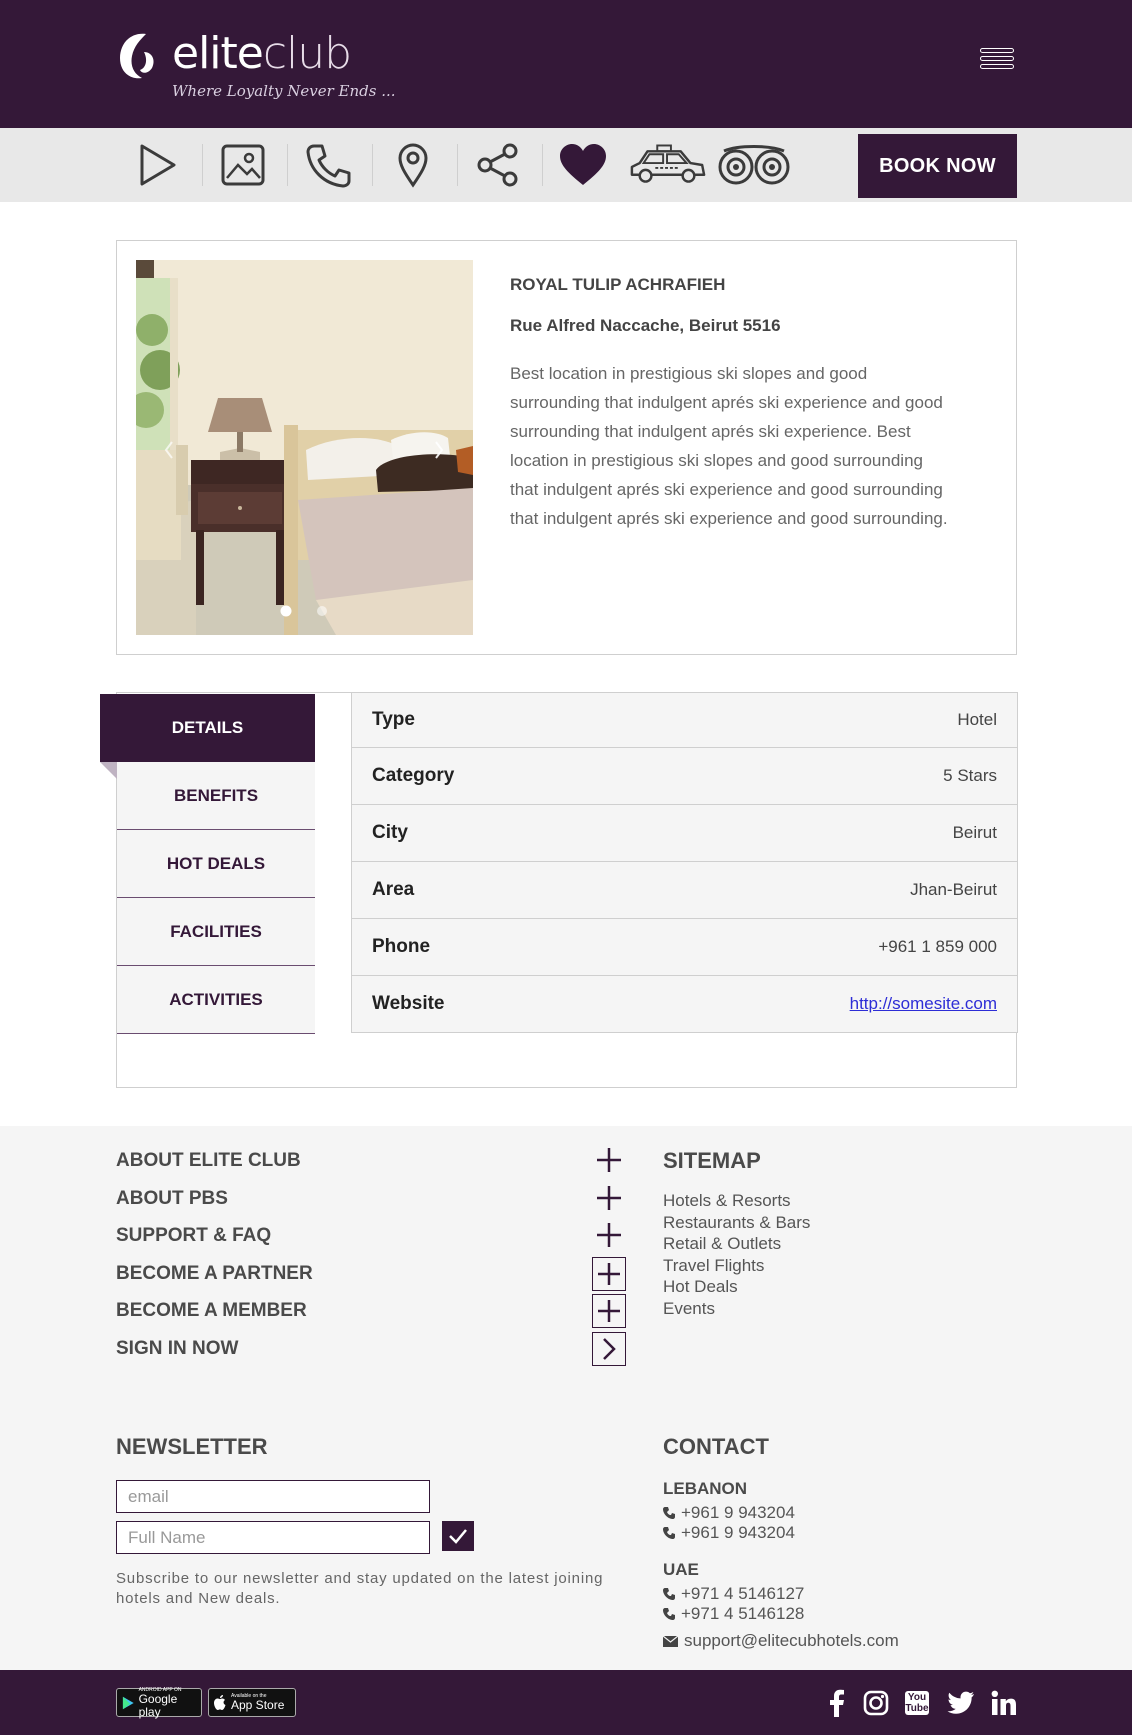 The width and height of the screenshot is (1132, 1735). What do you see at coordinates (684, 947) in the screenshot?
I see `table-row: Phone +961 1 859 000` at bounding box center [684, 947].